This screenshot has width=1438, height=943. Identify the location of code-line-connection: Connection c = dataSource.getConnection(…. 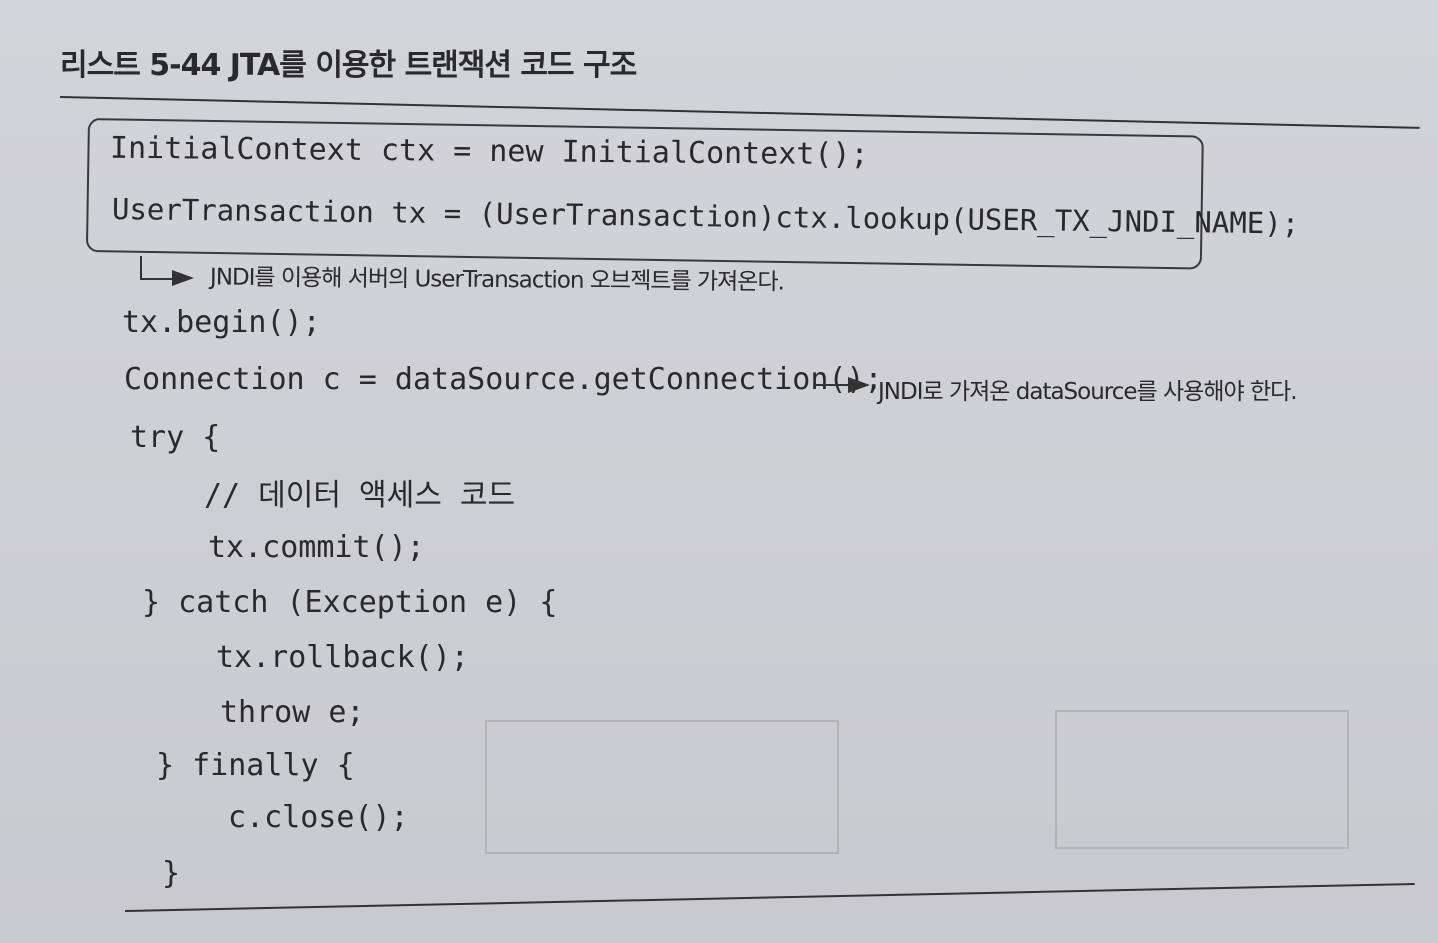
(503, 379).